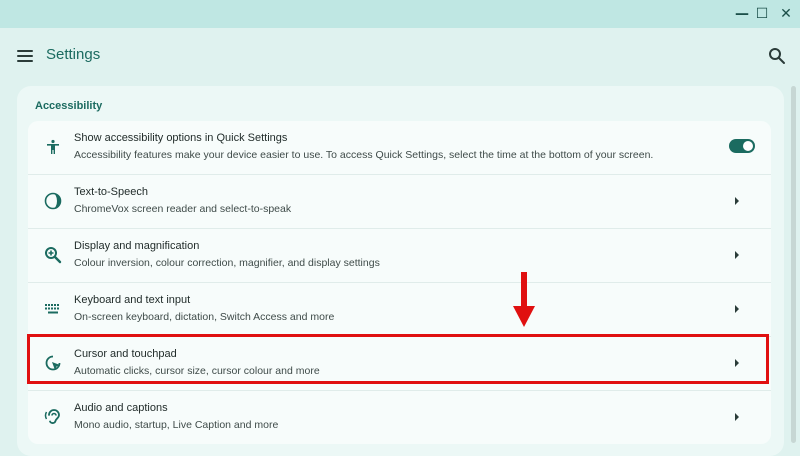 This screenshot has height=456, width=800. I want to click on magnifier-icon, so click(53, 255).